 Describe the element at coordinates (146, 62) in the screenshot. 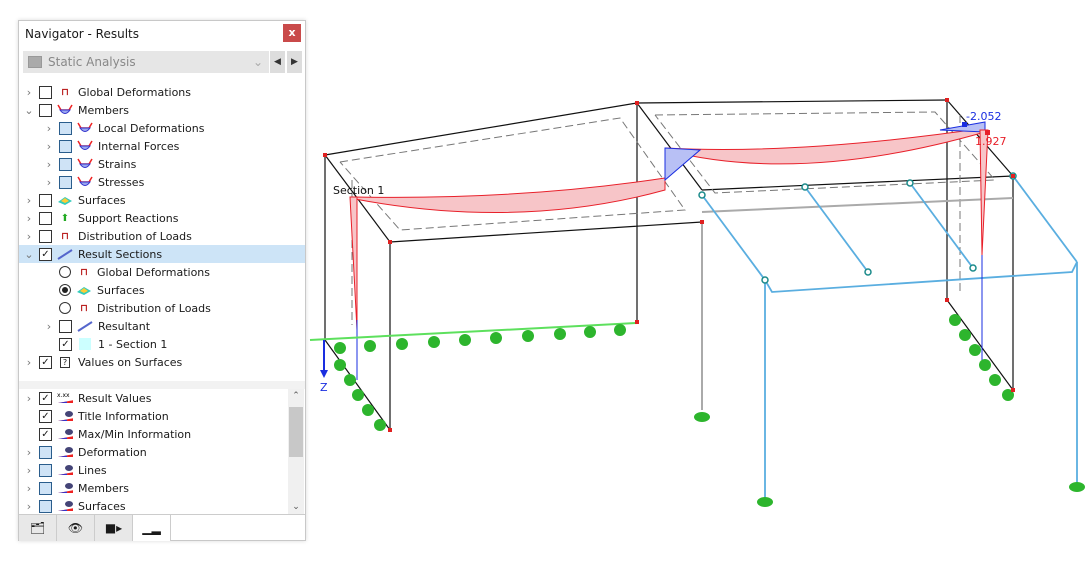

I see `analysis-select: Static Analysis ⌄` at that location.